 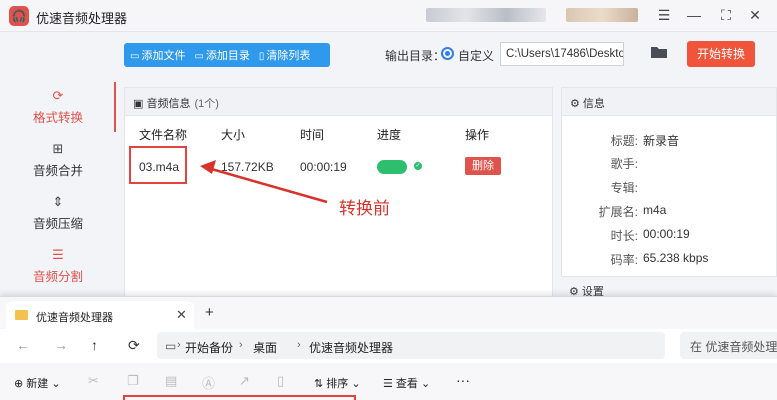 What do you see at coordinates (157, 55) in the screenshot?
I see `add-file-button: ▭ 添加文件` at bounding box center [157, 55].